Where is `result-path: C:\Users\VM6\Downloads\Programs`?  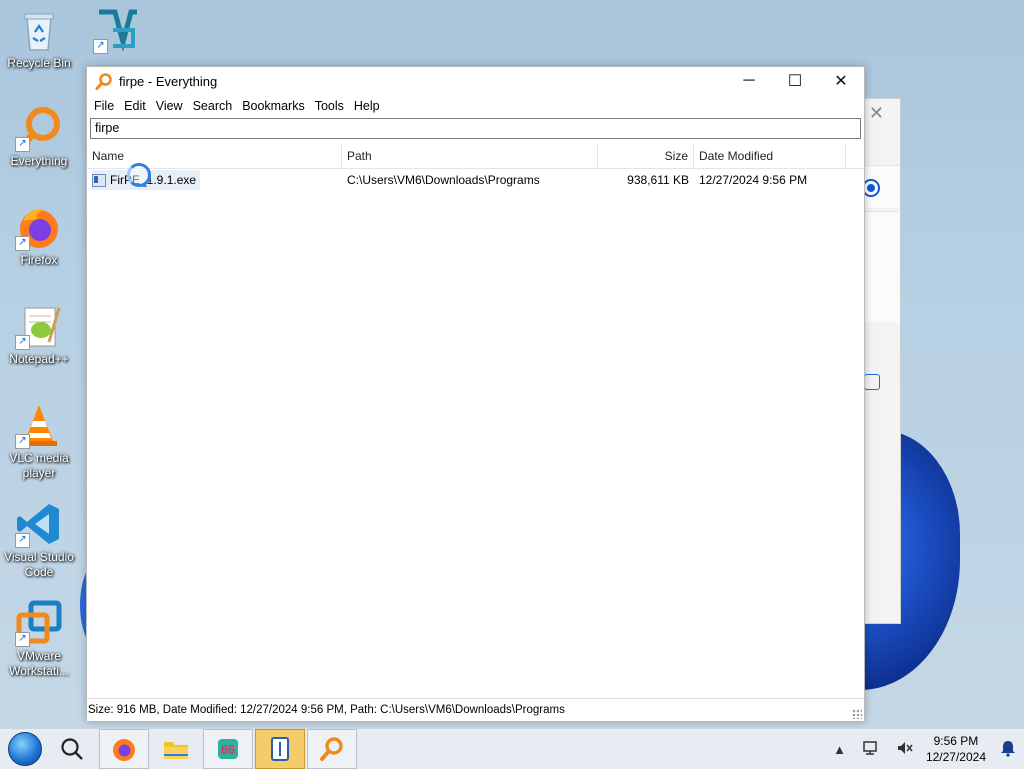
result-path: C:\Users\VM6\Downloads\Programs is located at coordinates (443, 180).